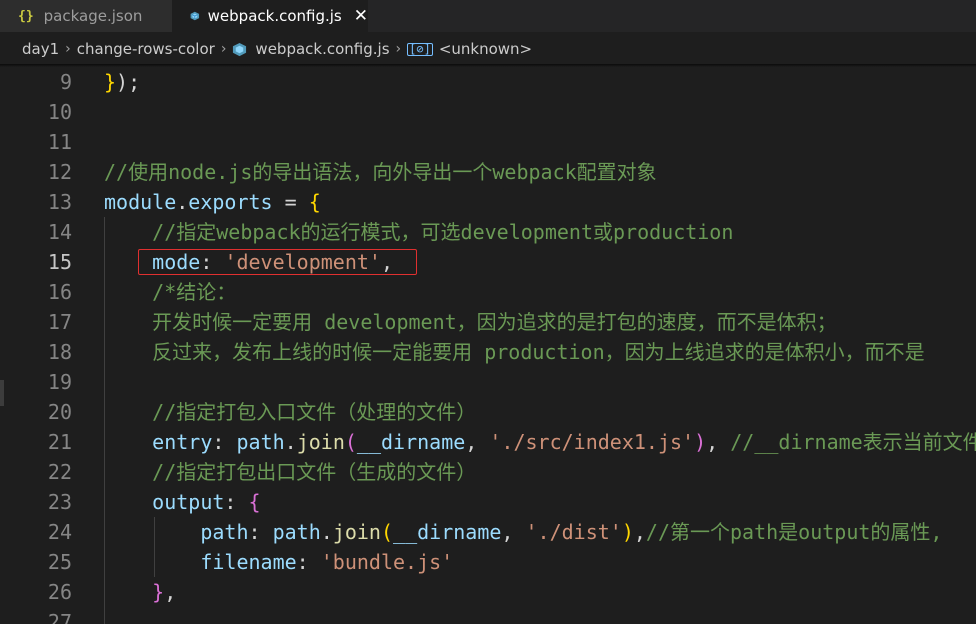 This screenshot has height=624, width=976. What do you see at coordinates (488, 472) in the screenshot?
I see `code-line: 22 //指定打包出口文件（生成的文件）` at bounding box center [488, 472].